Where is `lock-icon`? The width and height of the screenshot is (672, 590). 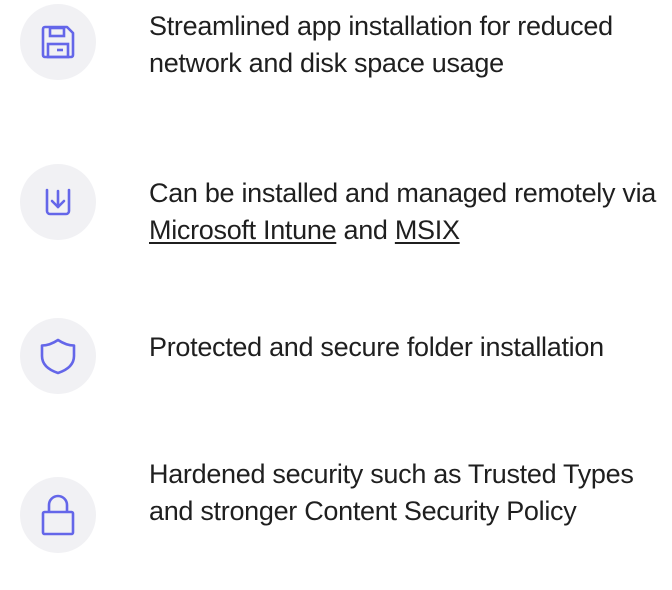 lock-icon is located at coordinates (58, 515).